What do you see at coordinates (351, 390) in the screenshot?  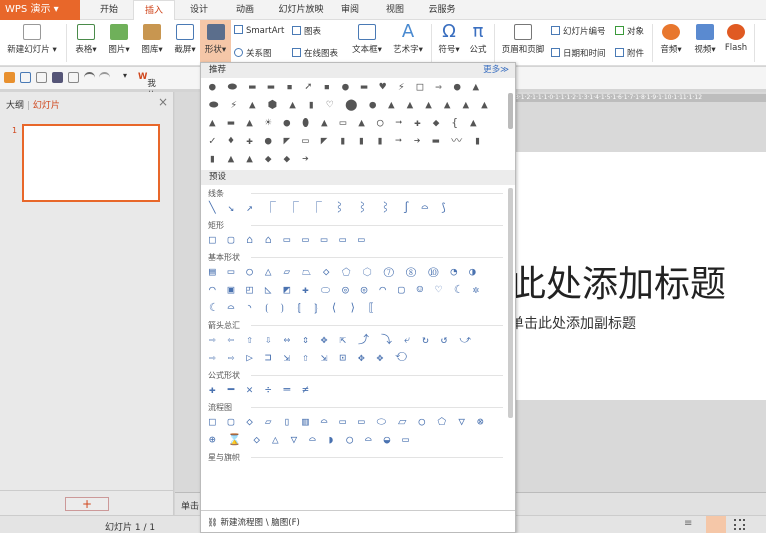 I see `equation-shapes-grid: ✚━✕÷═≠` at bounding box center [351, 390].